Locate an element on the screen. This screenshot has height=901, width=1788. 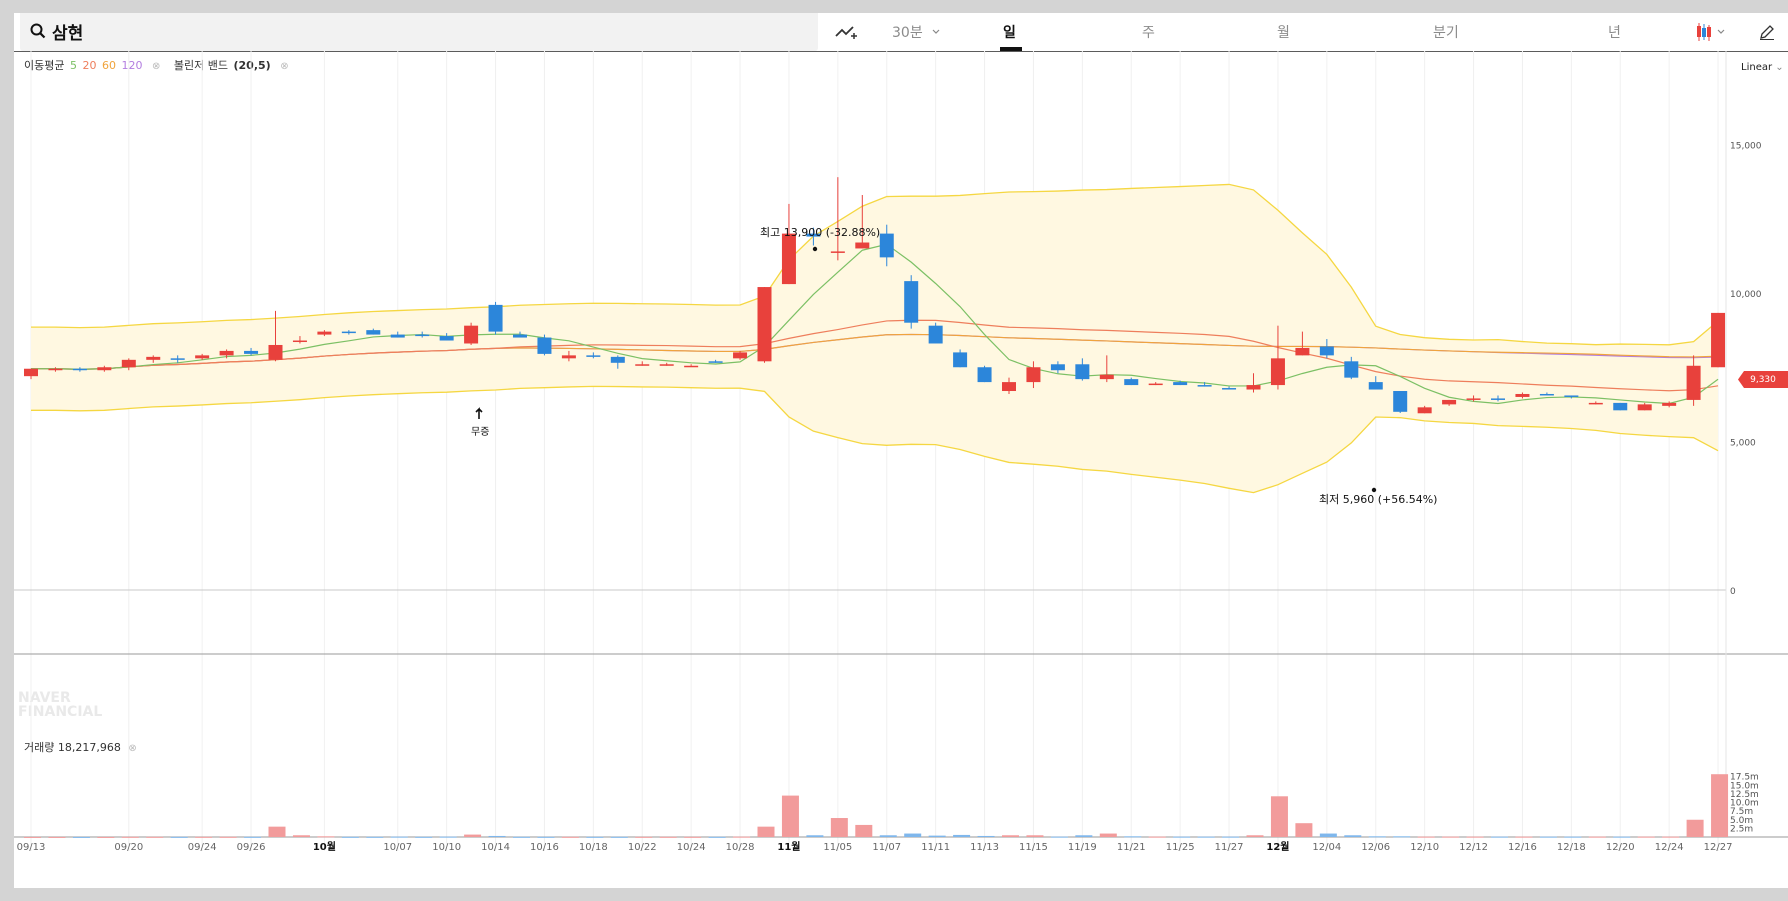
volume-label: 거래량 is located at coordinates (39, 747).